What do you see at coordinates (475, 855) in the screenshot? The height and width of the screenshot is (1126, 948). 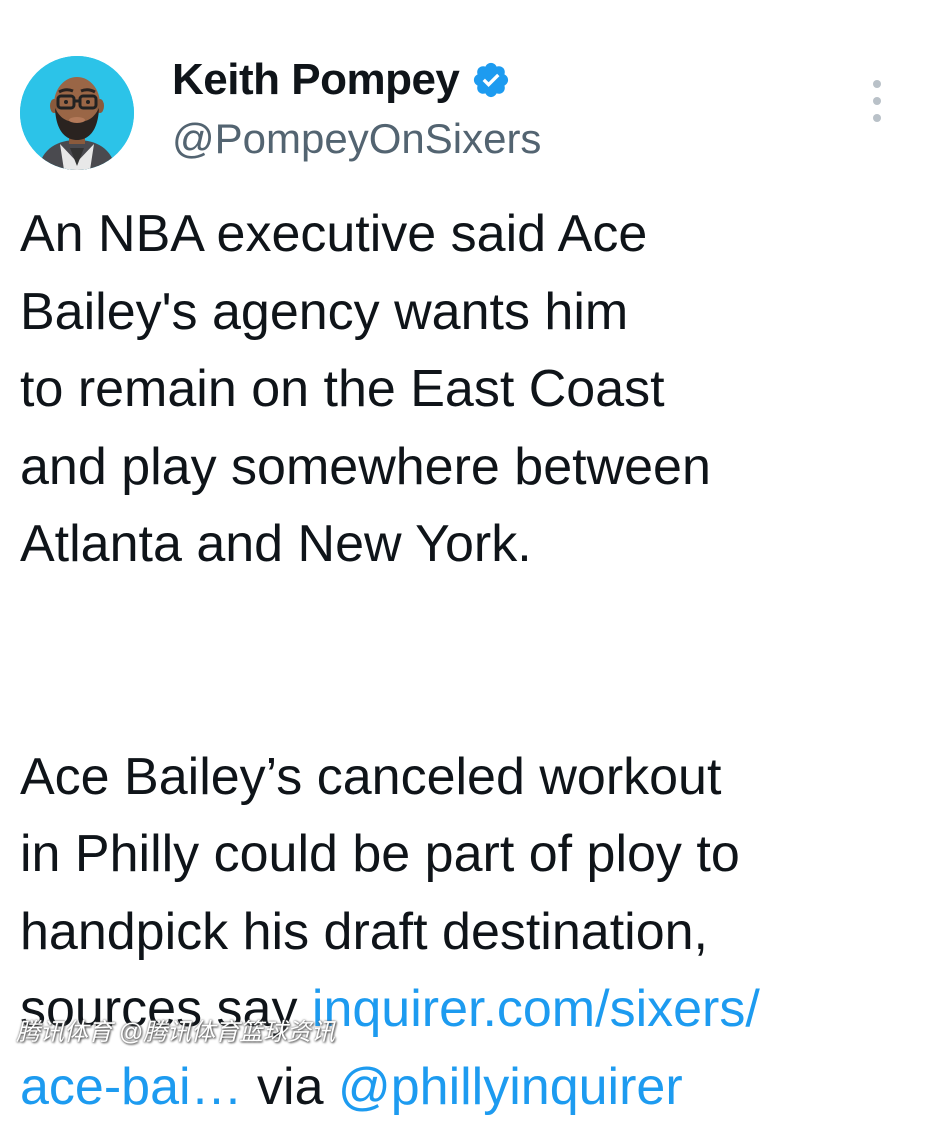 I see `tweet-line: in Philly could be part of ploy to` at bounding box center [475, 855].